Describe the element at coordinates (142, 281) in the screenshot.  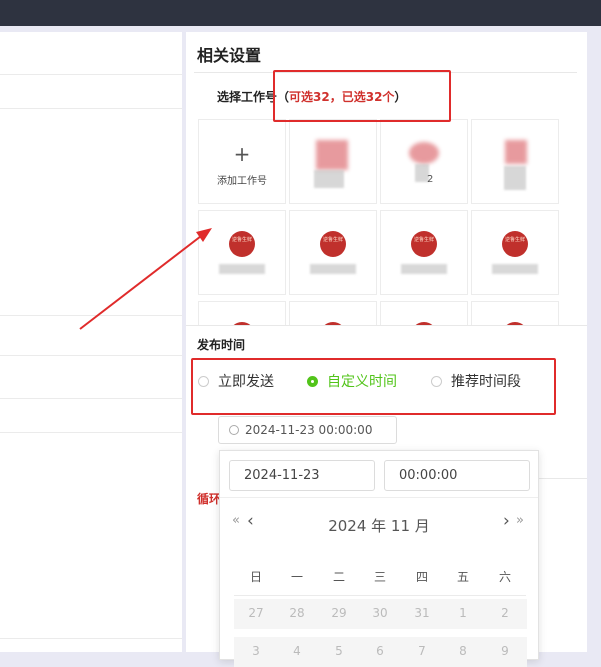
I see `arrow-line` at that location.